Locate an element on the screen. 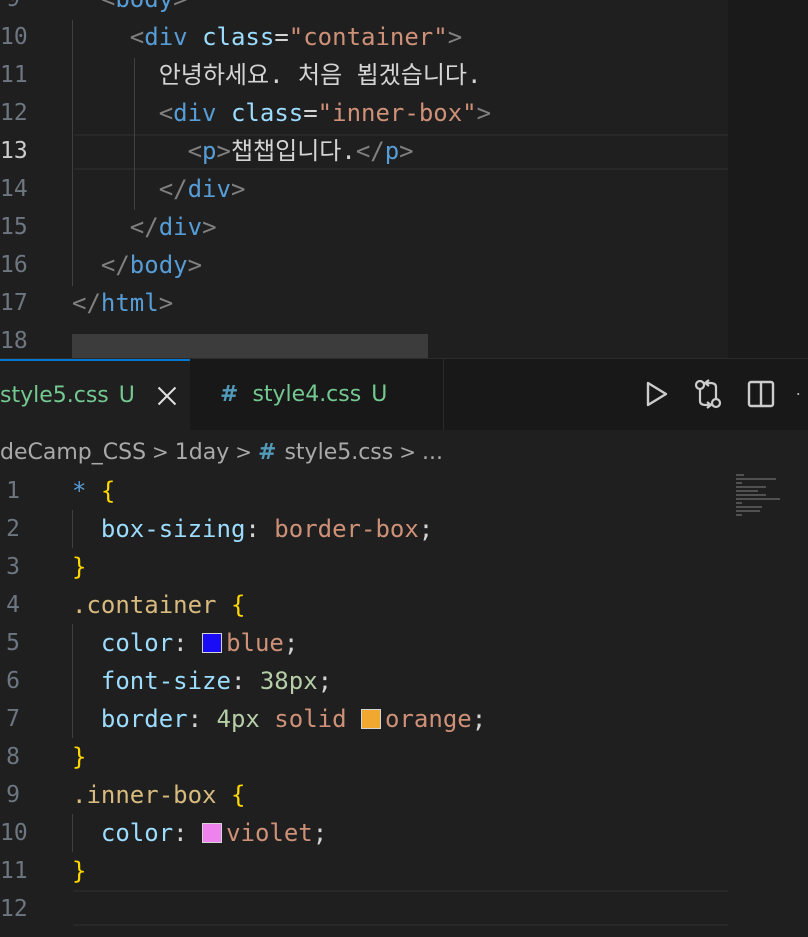  code-line is located at coordinates (399, 909).